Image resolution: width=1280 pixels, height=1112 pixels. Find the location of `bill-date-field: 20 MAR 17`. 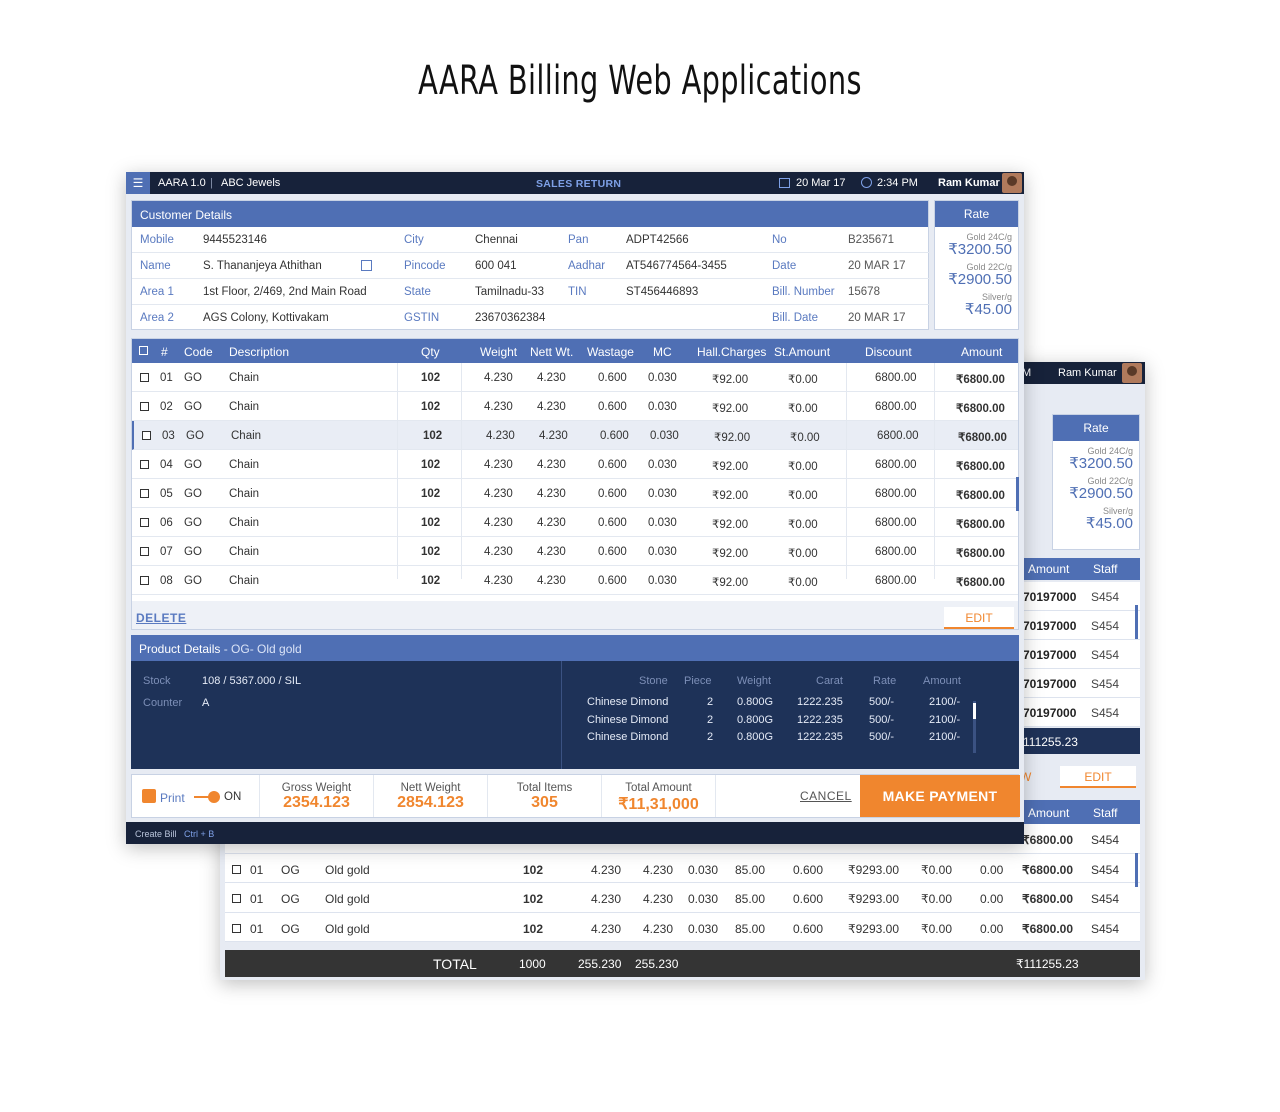

bill-date-field: 20 MAR 17 is located at coordinates (877, 318).